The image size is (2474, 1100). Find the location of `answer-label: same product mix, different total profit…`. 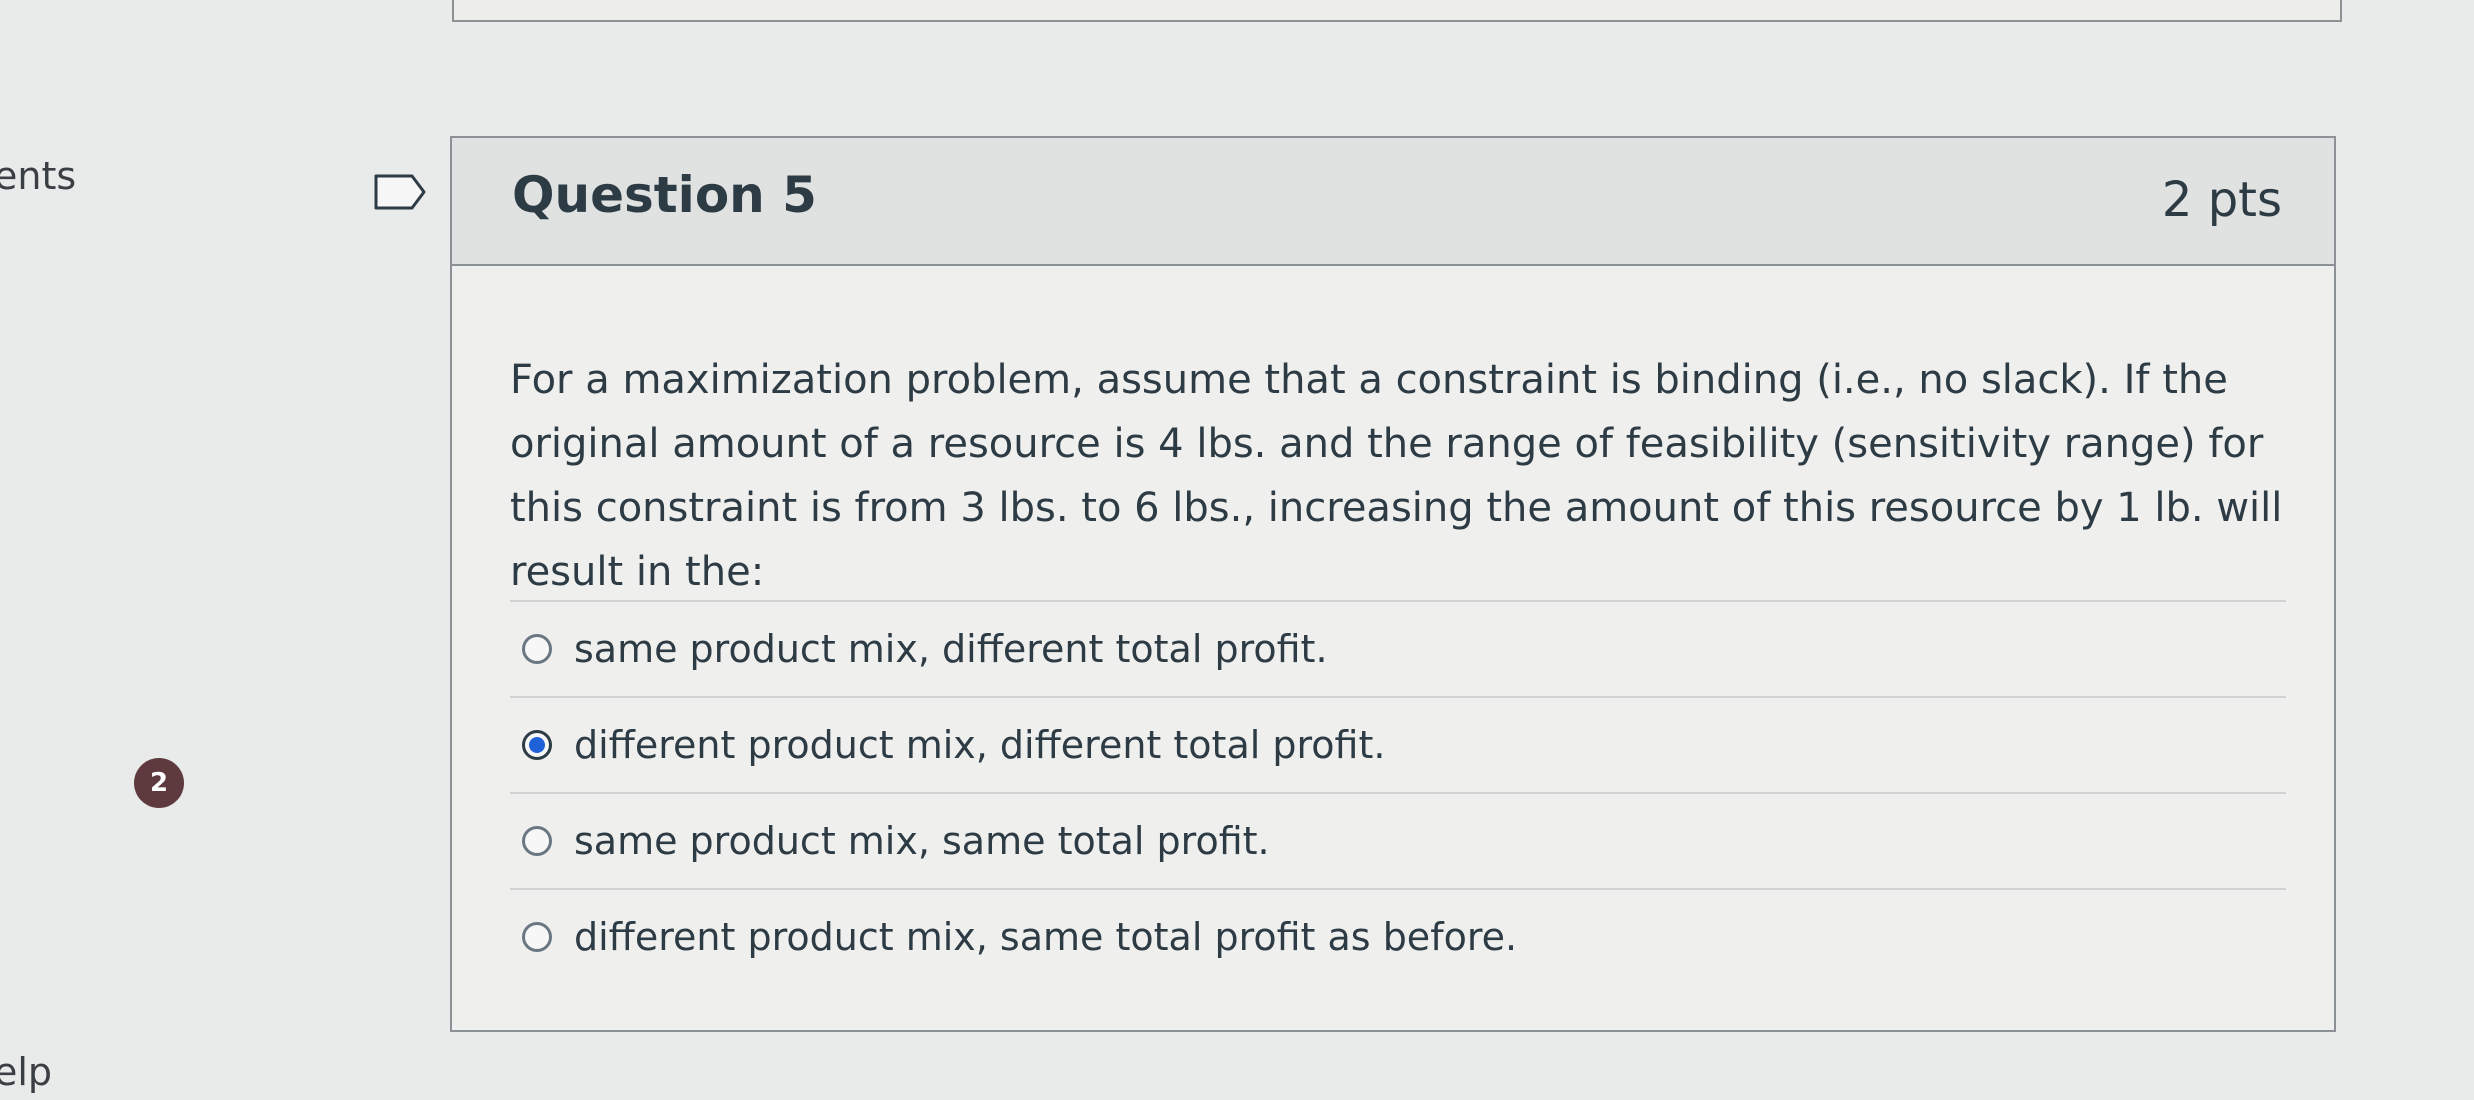

answer-label: same product mix, different total profit… is located at coordinates (951, 649).